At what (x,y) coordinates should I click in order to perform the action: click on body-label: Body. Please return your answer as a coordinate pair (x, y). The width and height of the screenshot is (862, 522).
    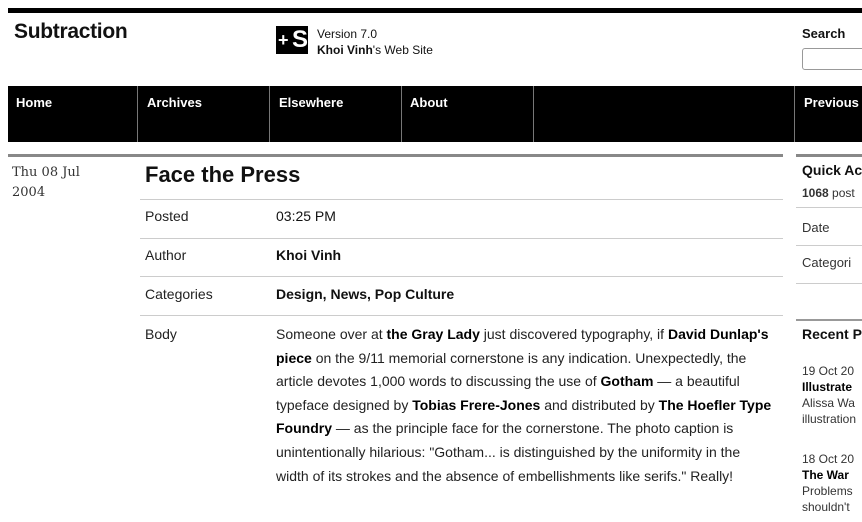
    Looking at the image, I should click on (161, 334).